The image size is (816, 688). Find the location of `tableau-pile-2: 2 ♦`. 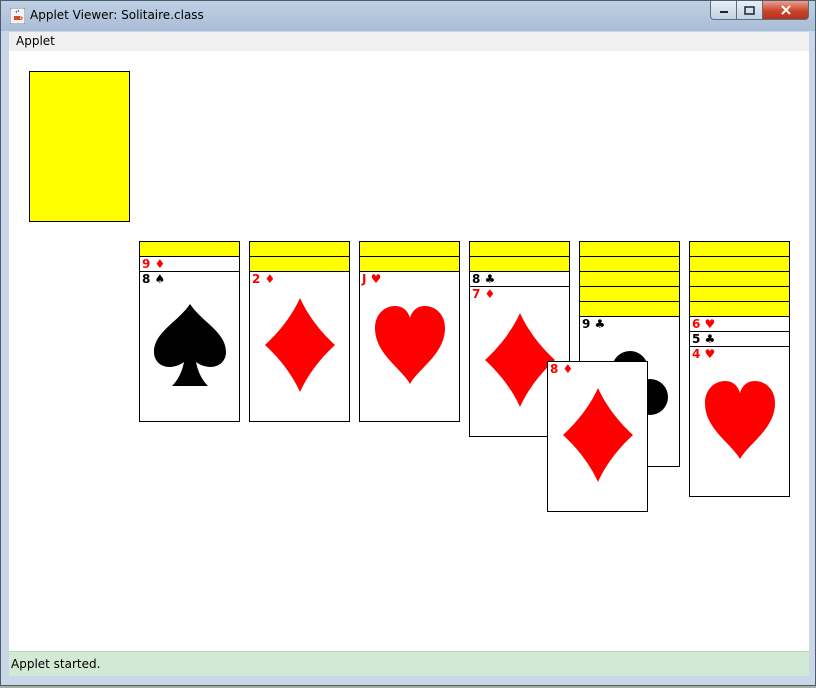

tableau-pile-2: 2 ♦ is located at coordinates (299, 331).